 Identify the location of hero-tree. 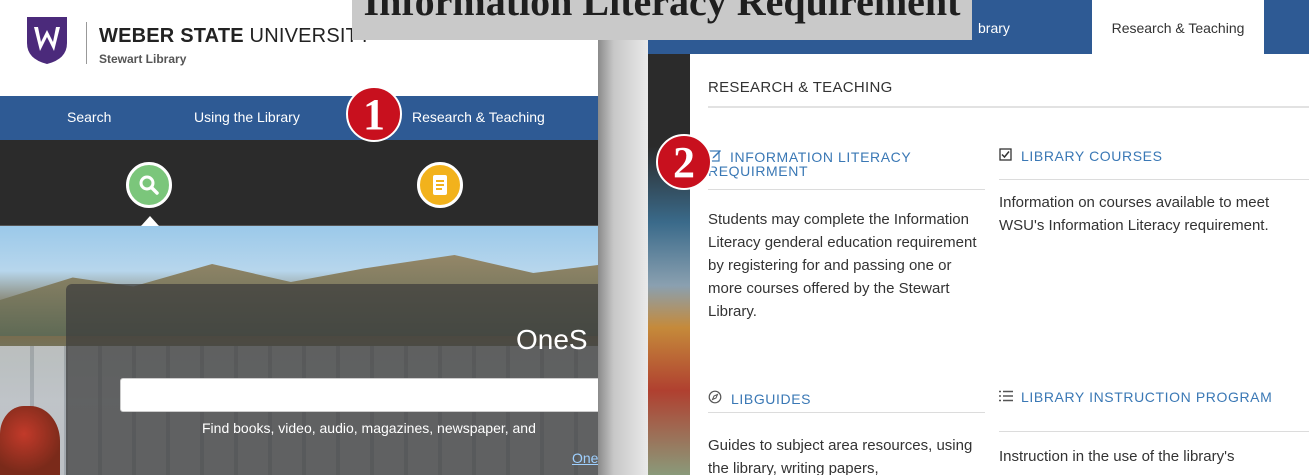
(30, 440).